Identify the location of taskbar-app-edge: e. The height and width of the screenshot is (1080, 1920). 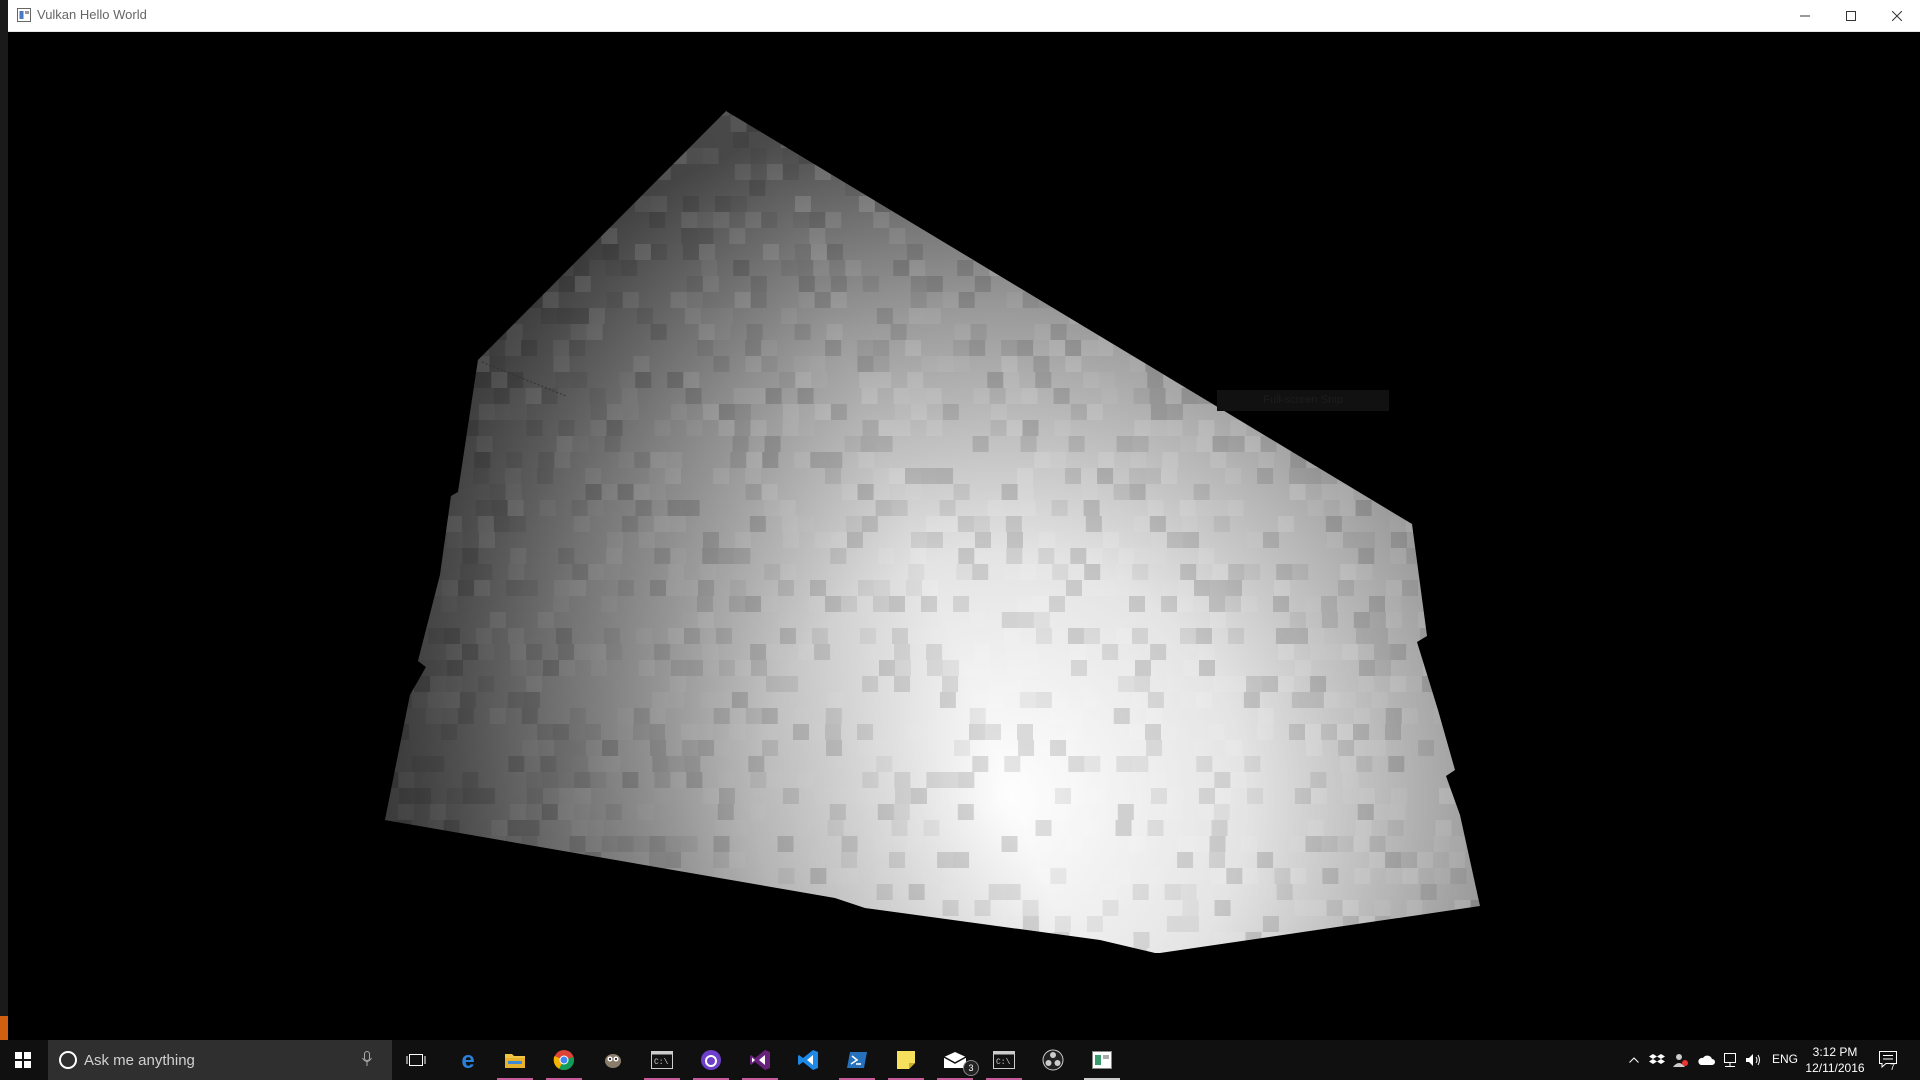
(468, 1060).